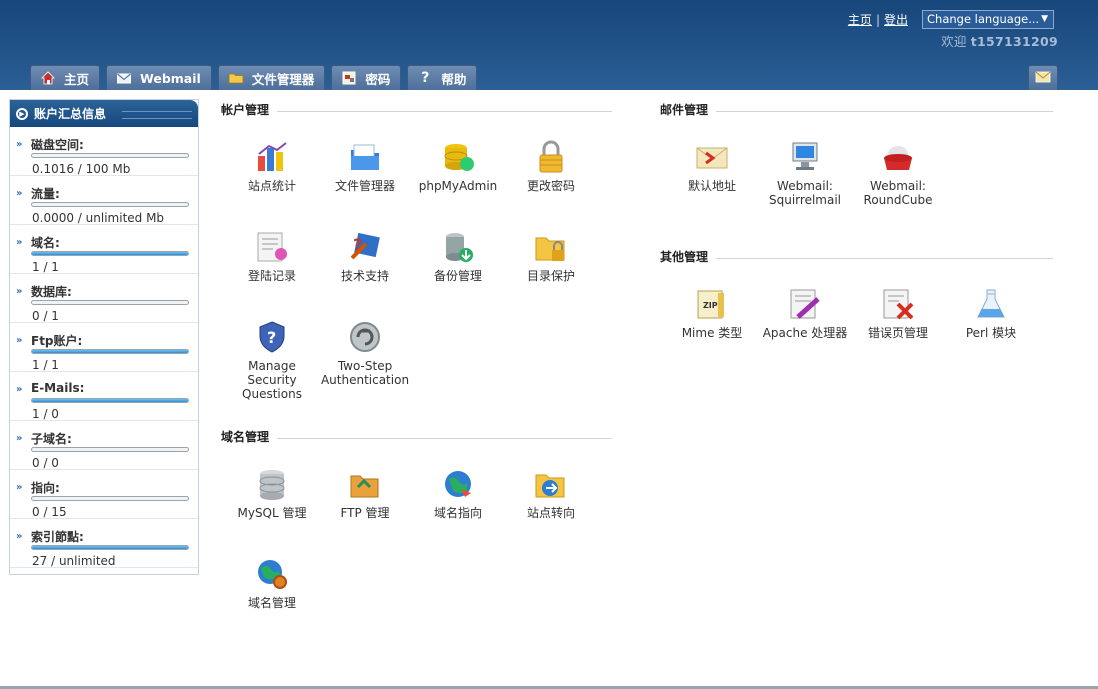 This screenshot has width=1098, height=689. What do you see at coordinates (365, 353) in the screenshot?
I see `tool-two-step: Two-Step Authentication` at bounding box center [365, 353].